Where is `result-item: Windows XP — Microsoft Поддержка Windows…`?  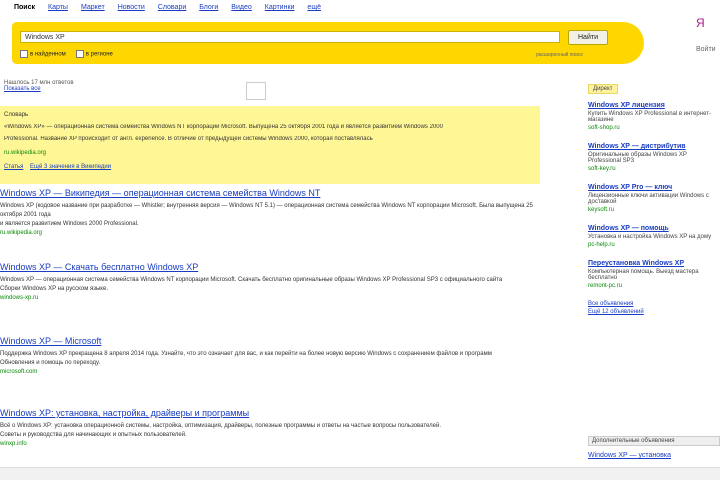 result-item: Windows XP — Microsoft Поддержка Windows… is located at coordinates (270, 356).